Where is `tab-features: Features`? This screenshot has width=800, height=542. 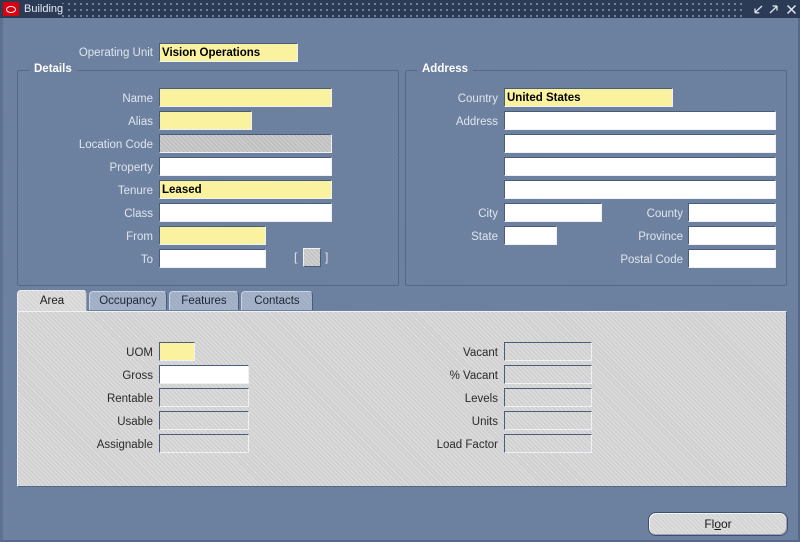 tab-features: Features is located at coordinates (204, 300).